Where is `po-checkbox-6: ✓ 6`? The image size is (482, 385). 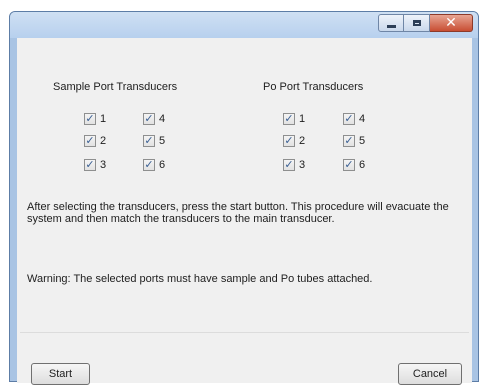 po-checkbox-6: ✓ 6 is located at coordinates (354, 165).